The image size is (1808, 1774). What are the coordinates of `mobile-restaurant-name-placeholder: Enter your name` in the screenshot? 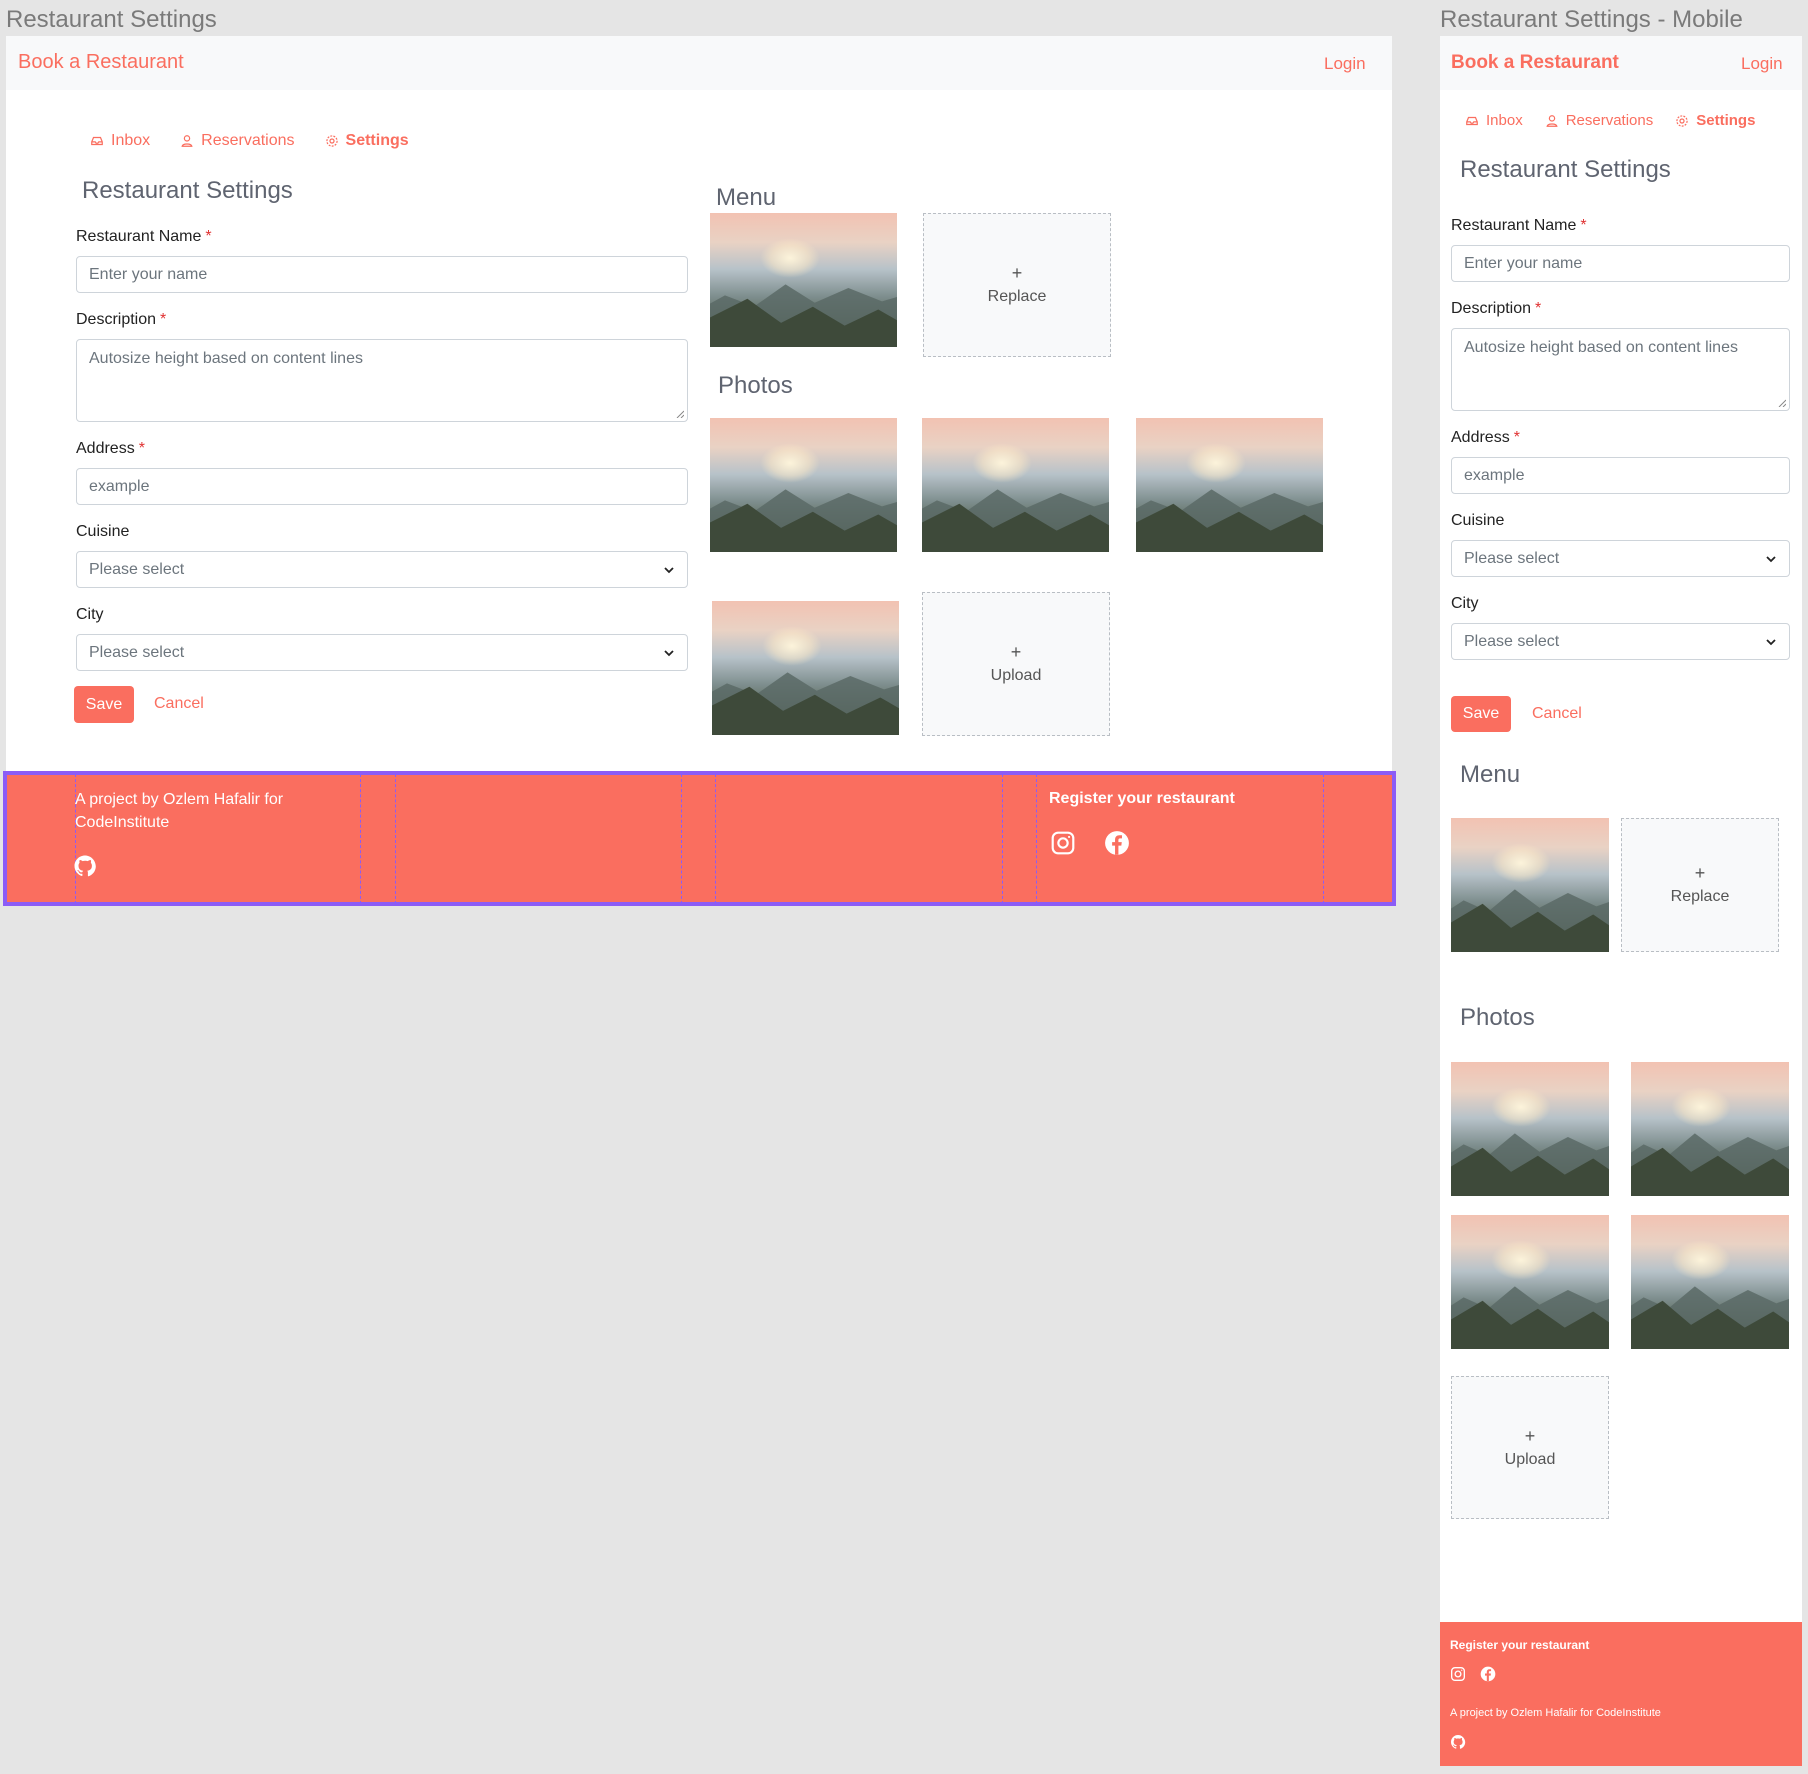 It's located at (1523, 263).